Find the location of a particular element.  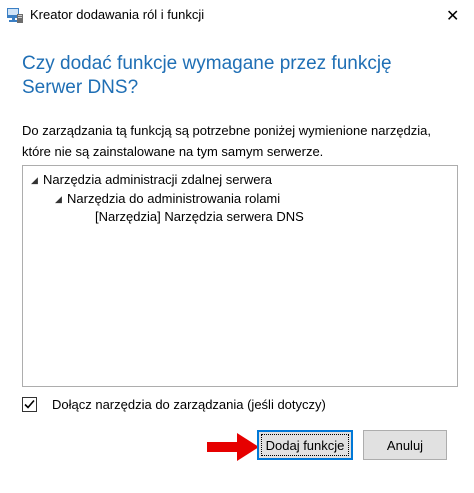

checkmark-icon is located at coordinates (29, 404).